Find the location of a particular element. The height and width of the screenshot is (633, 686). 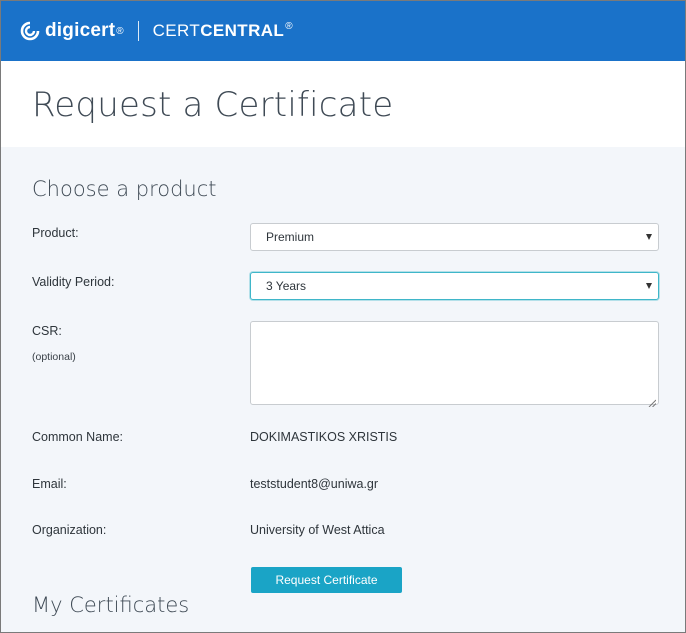

validity-period-label: Validity Period: is located at coordinates (73, 282).